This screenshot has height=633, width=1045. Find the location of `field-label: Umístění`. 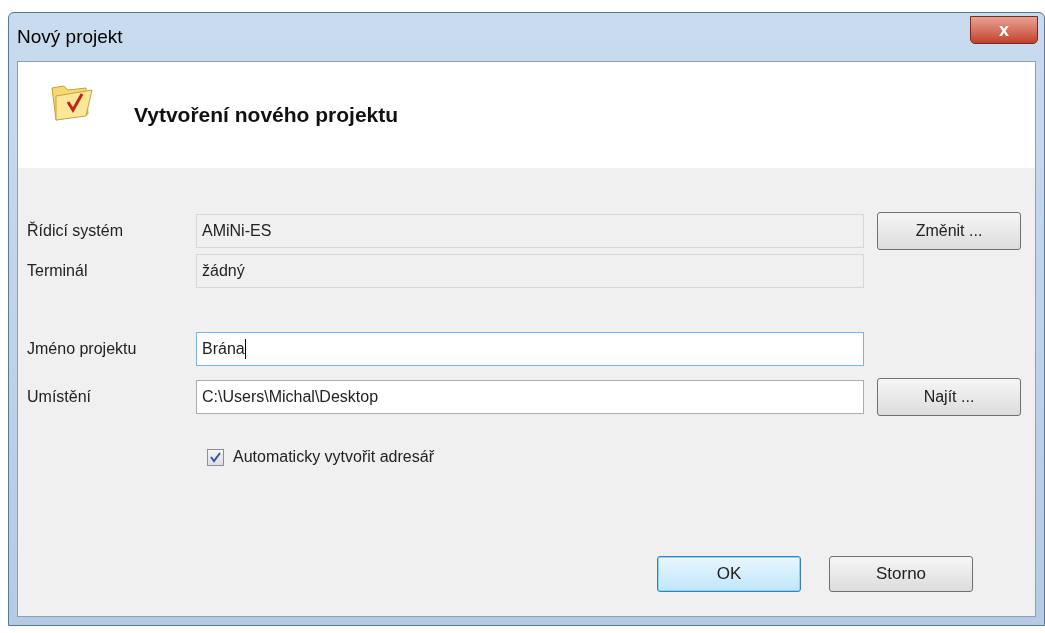

field-label: Umístění is located at coordinates (59, 397).